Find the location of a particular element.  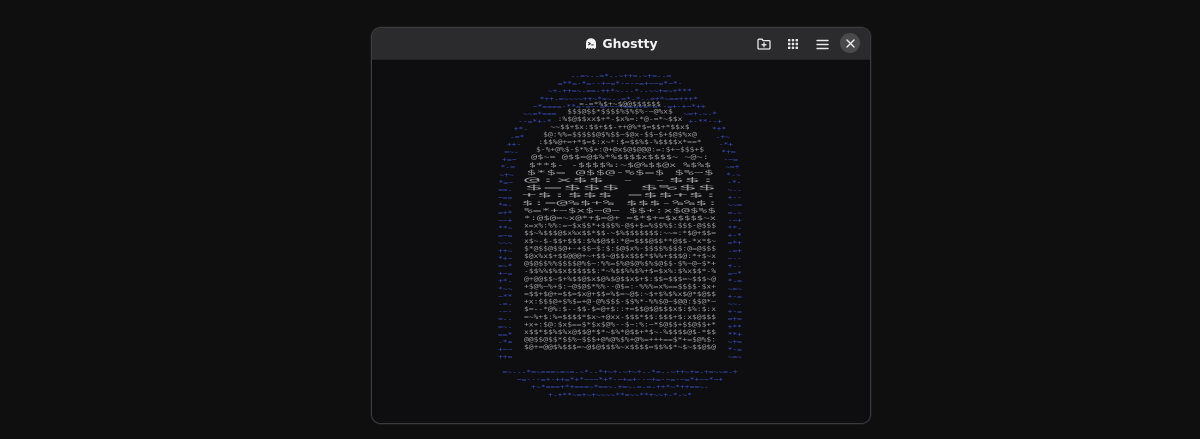

title-bar: Ghostty is located at coordinates (621, 44).